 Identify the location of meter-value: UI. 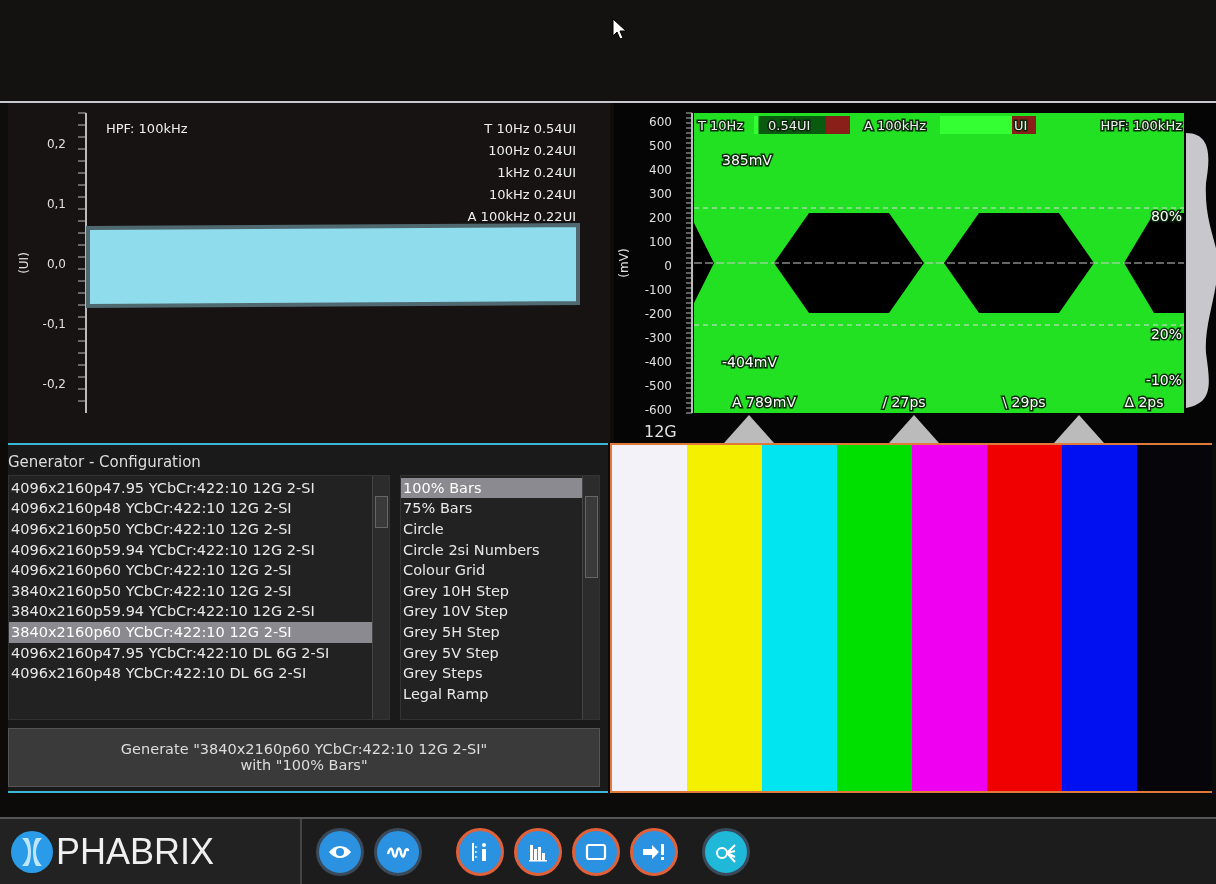
(1021, 125).